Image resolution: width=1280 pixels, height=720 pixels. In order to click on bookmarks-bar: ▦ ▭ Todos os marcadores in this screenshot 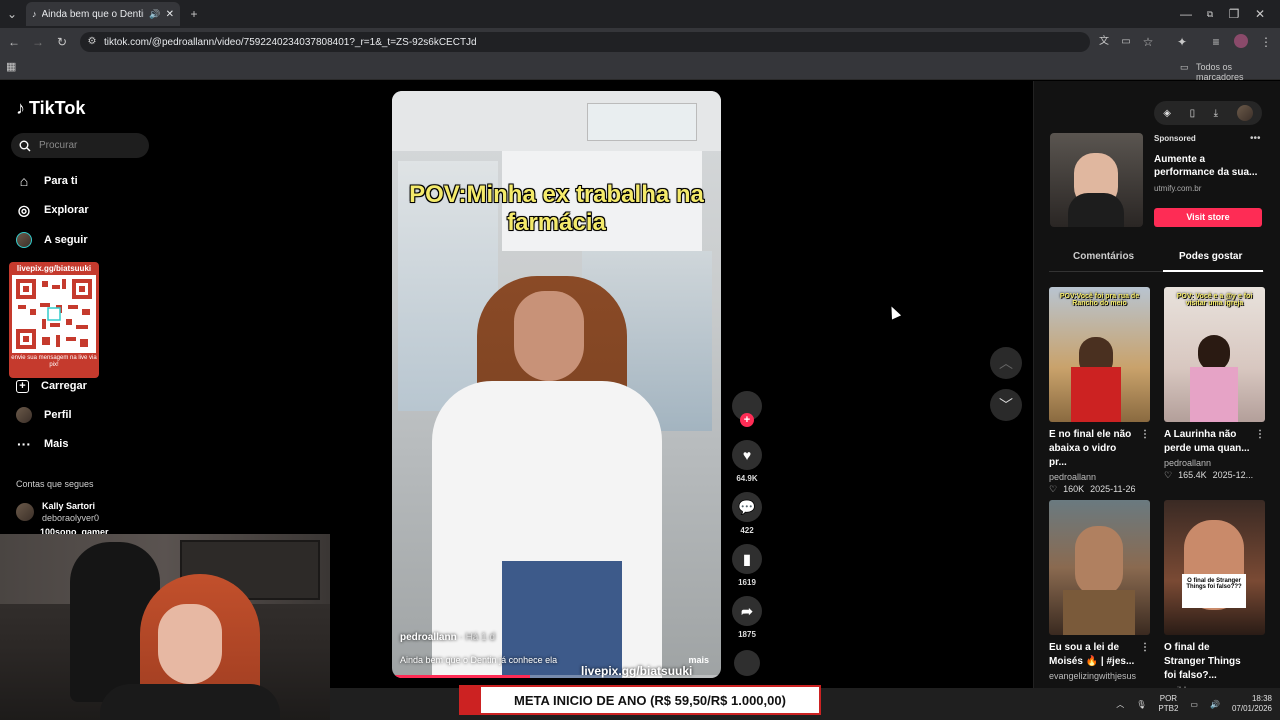, I will do `click(640, 69)`.